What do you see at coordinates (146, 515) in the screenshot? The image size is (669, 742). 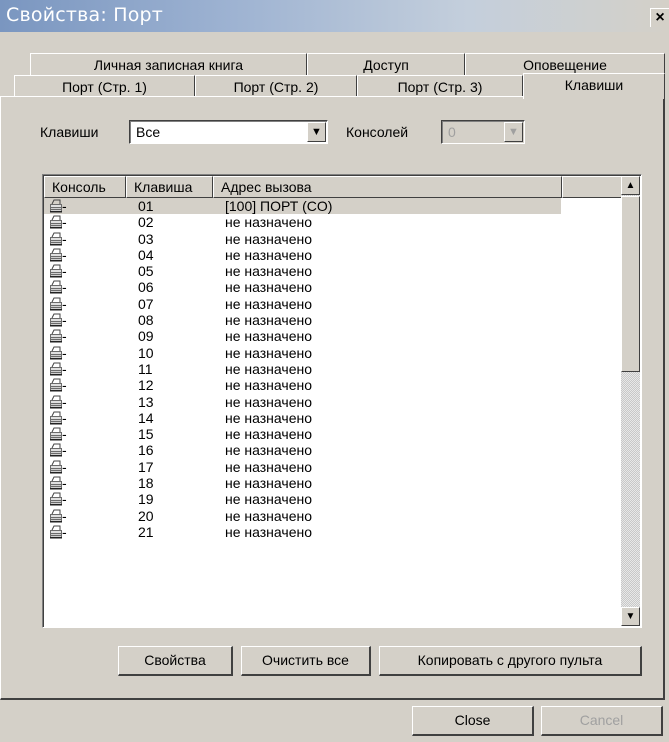 I see `cell-key: 20` at bounding box center [146, 515].